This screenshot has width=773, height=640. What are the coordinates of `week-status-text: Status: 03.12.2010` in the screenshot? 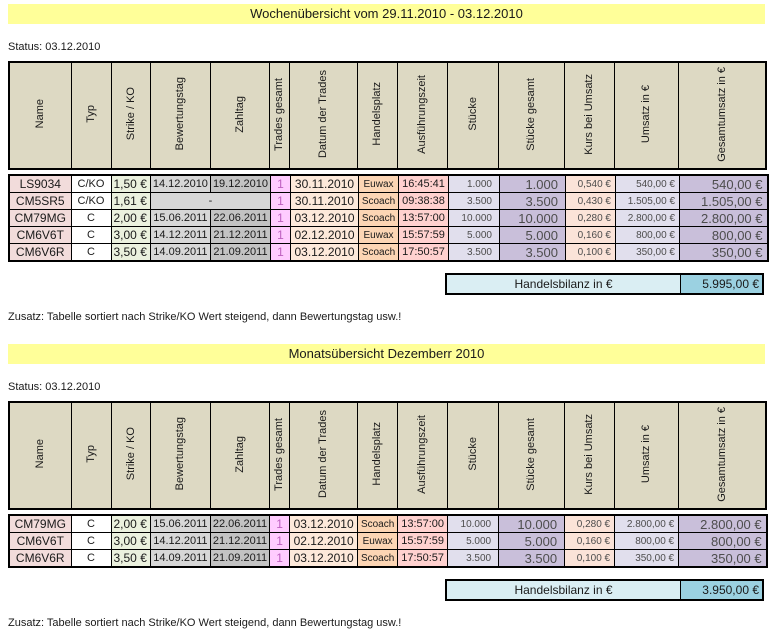 It's located at (54, 47).